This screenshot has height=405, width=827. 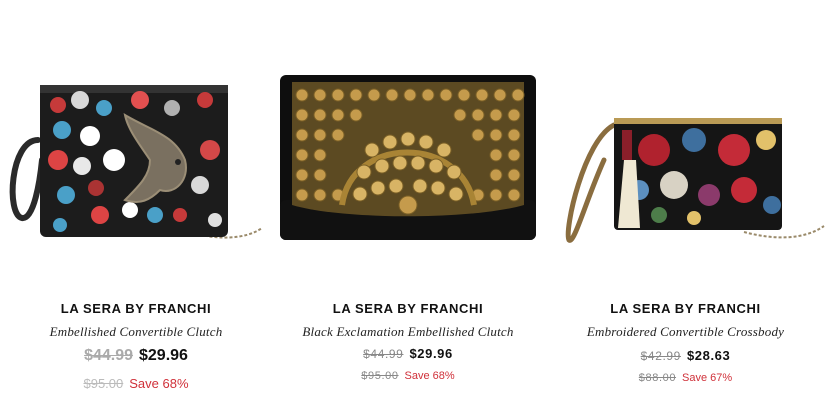 What do you see at coordinates (657, 378) in the screenshot?
I see `original-price: $88.00` at bounding box center [657, 378].